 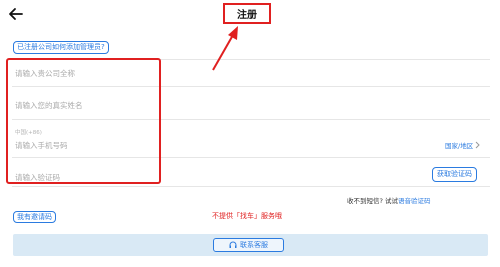 I want to click on headset-icon, so click(x=233, y=244).